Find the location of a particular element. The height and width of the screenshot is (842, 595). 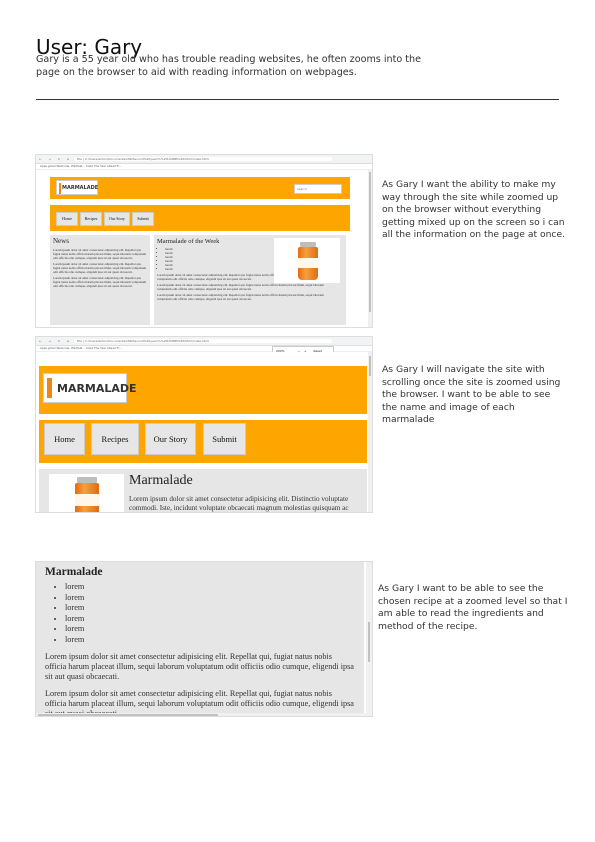

news-heading: News is located at coordinates (61, 241).